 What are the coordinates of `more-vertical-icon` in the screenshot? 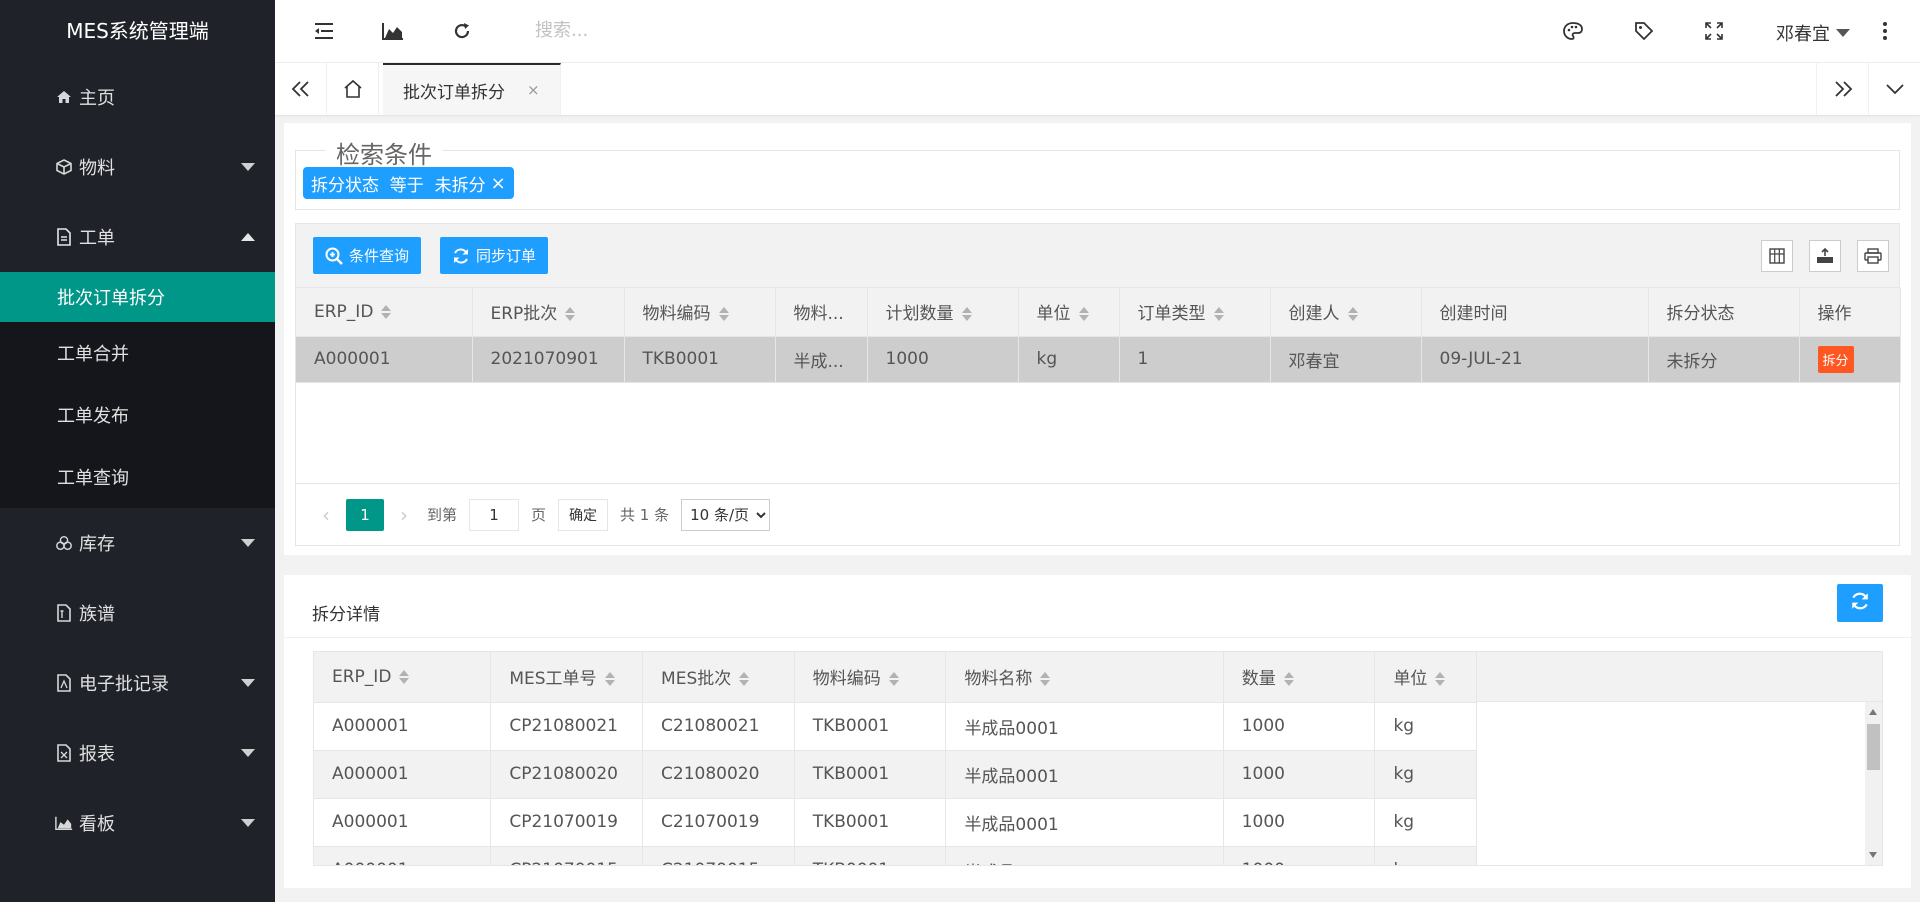 It's located at (1885, 31).